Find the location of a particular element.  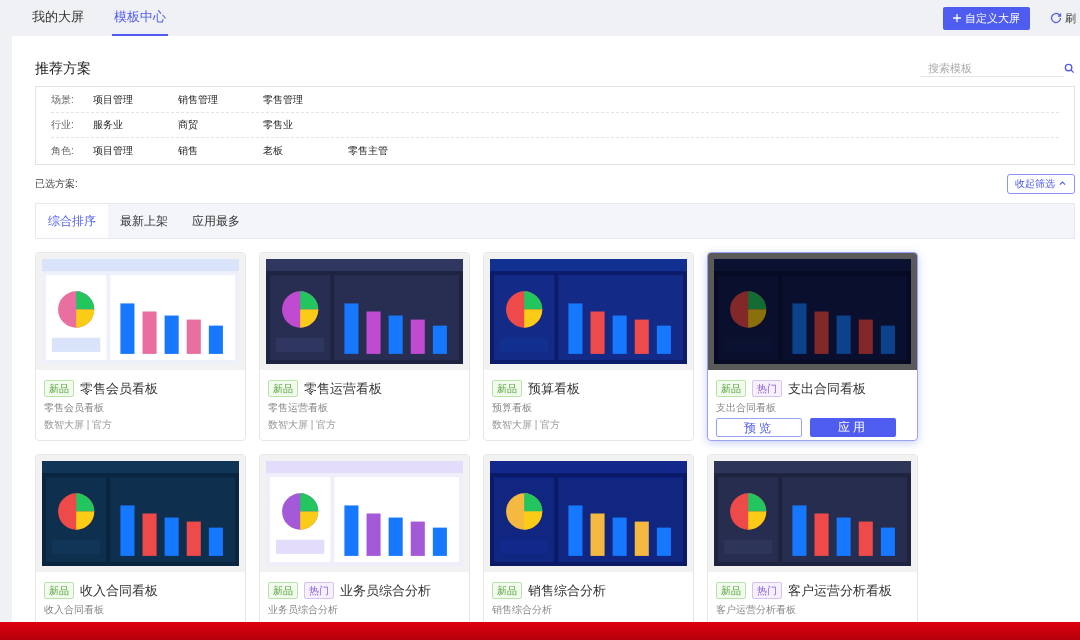

filter-option: 零售管理 is located at coordinates (305, 99).